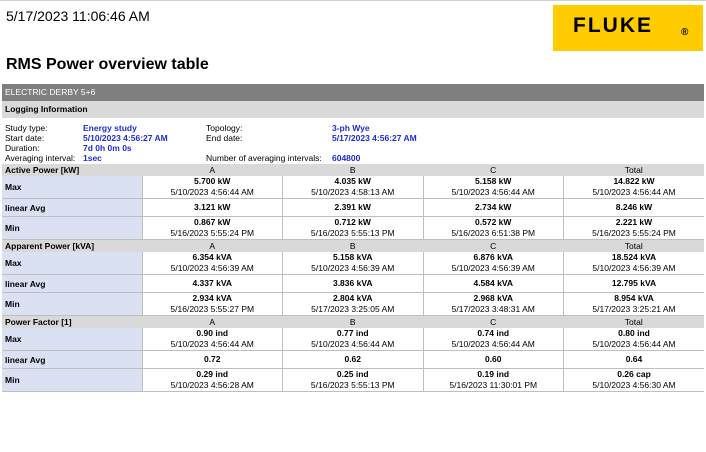 The width and height of the screenshot is (706, 452). What do you see at coordinates (352, 181) in the screenshot?
I see `cell-value: 4.035 kW` at bounding box center [352, 181].